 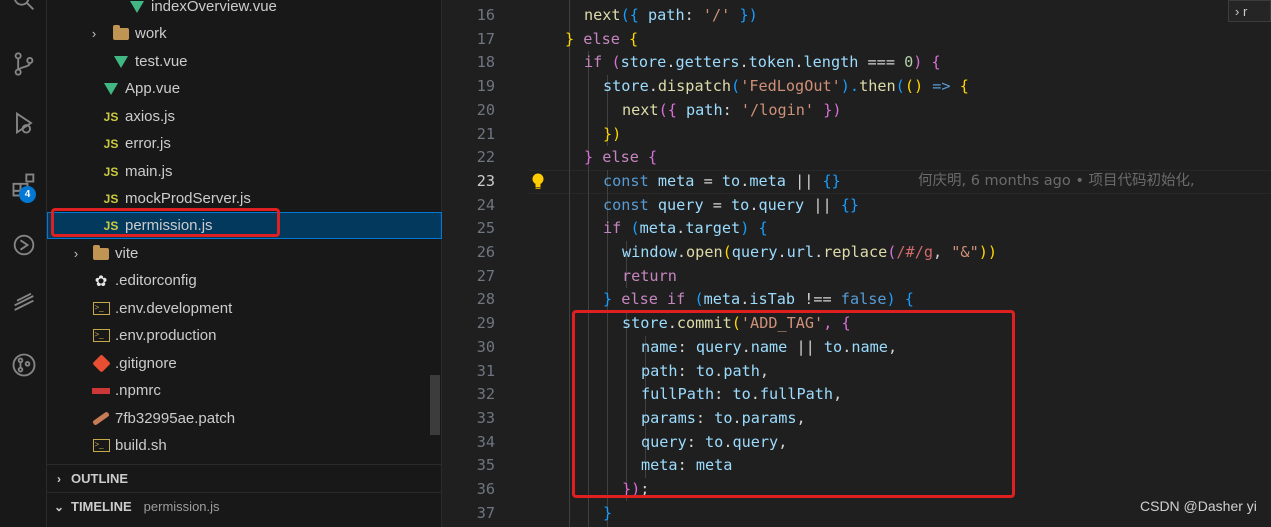 I want to click on line-number: 34, so click(x=485, y=442).